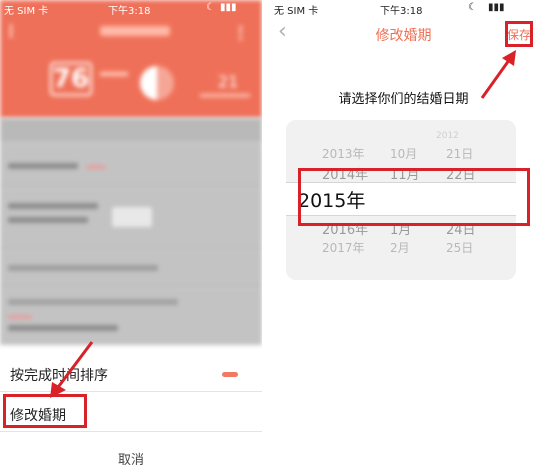 Image resolution: width=535 pixels, height=465 pixels. What do you see at coordinates (135, 31) in the screenshot?
I see `header-title` at bounding box center [135, 31].